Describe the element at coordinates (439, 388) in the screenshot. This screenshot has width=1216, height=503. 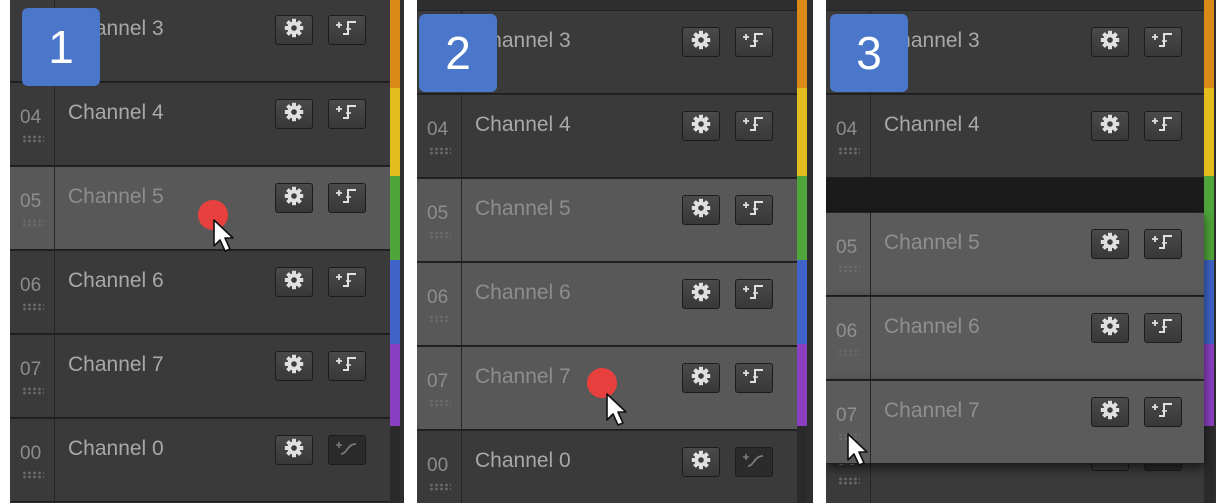
I see `channel-number-cell: 07` at that location.